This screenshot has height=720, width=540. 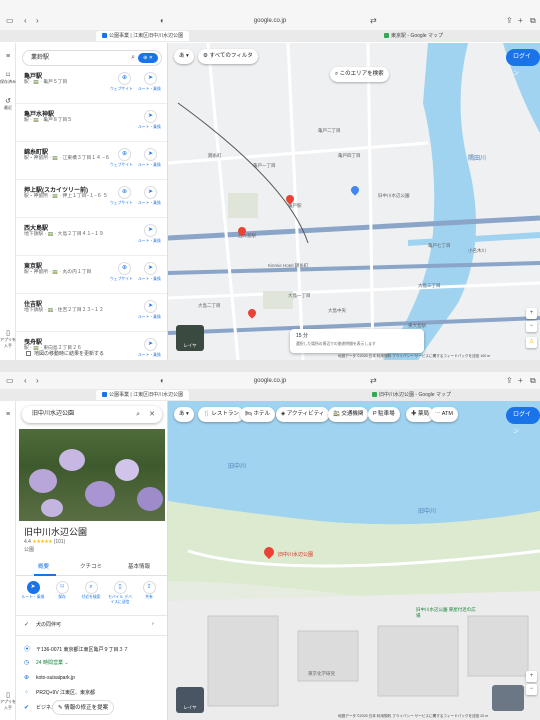 I want to click on place-category: 公園, so click(x=29, y=549).